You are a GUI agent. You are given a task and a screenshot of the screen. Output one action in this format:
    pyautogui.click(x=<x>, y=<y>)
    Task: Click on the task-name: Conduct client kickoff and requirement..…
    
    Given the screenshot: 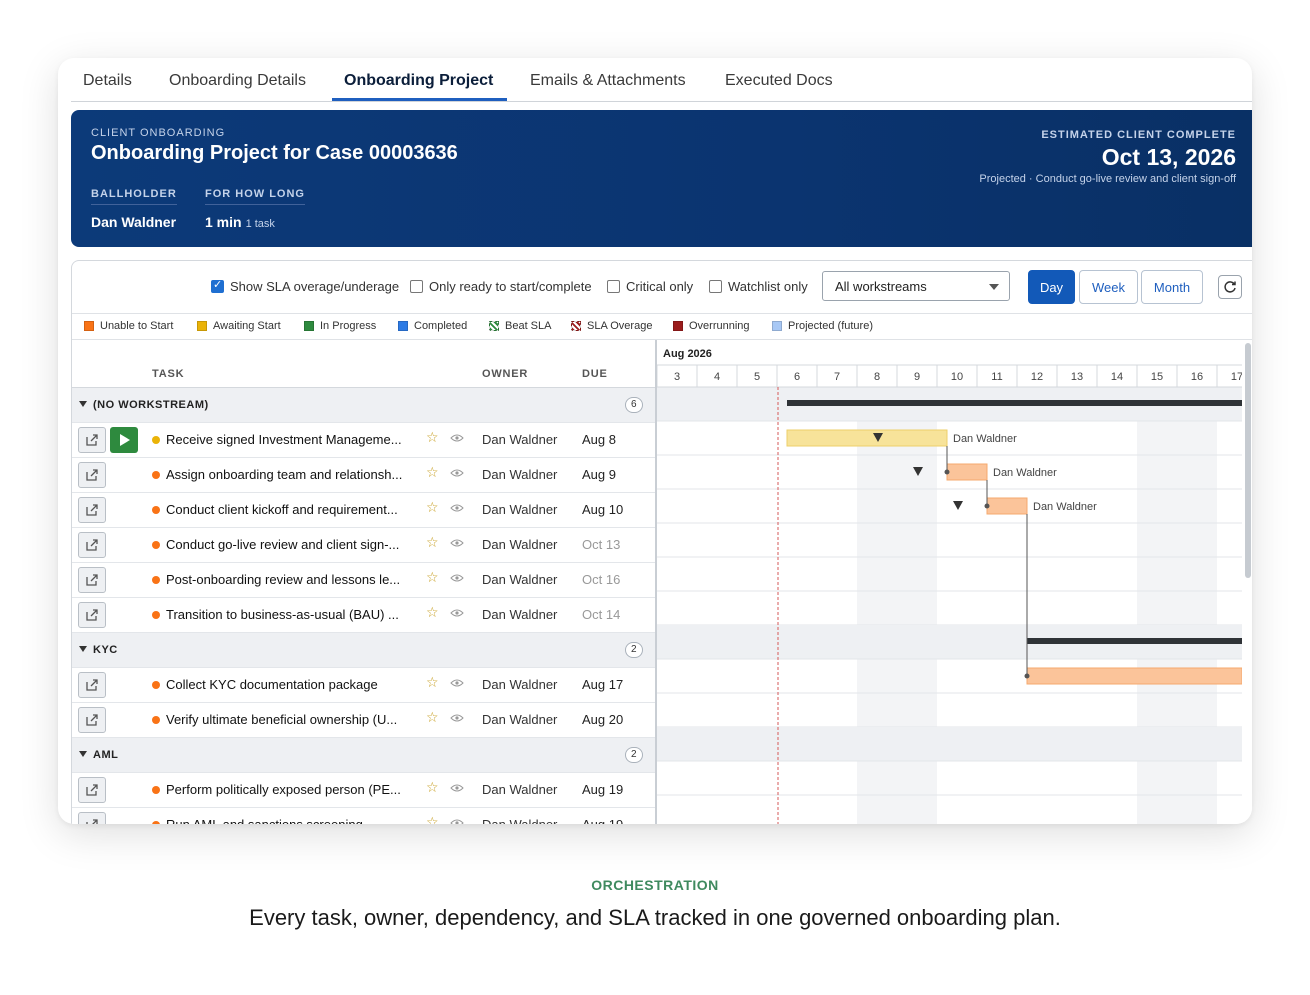 What is the action you would take?
    pyautogui.click(x=293, y=509)
    